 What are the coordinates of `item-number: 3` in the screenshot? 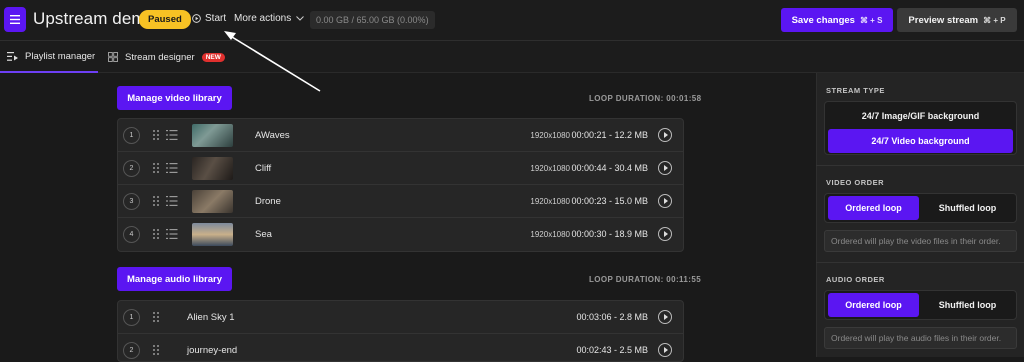 It's located at (131, 201).